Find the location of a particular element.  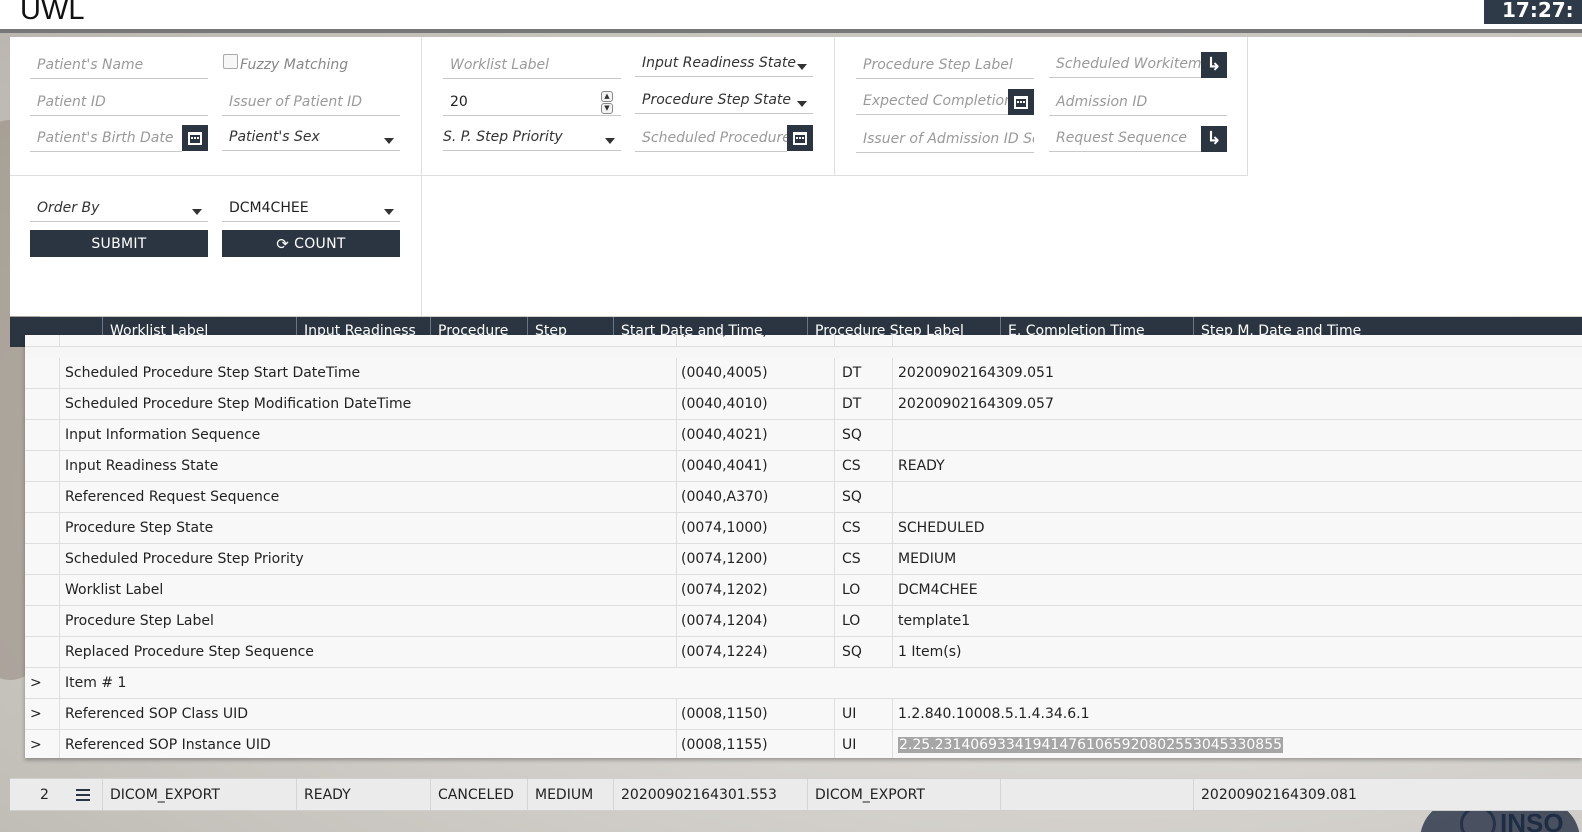

admission-id-input: Admission ID is located at coordinates (1138, 103).